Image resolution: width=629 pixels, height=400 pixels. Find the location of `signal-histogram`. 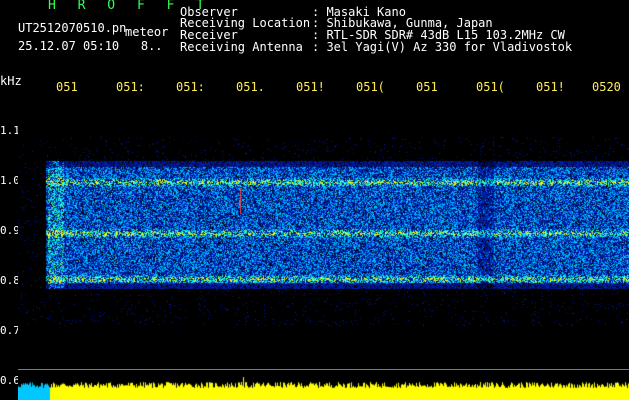

signal-histogram is located at coordinates (323, 388).